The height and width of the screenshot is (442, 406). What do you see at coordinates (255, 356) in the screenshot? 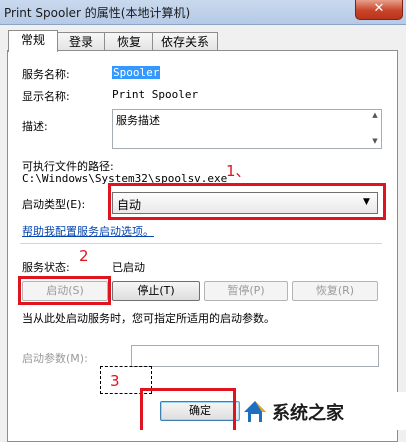
I see `start-params-input` at bounding box center [255, 356].